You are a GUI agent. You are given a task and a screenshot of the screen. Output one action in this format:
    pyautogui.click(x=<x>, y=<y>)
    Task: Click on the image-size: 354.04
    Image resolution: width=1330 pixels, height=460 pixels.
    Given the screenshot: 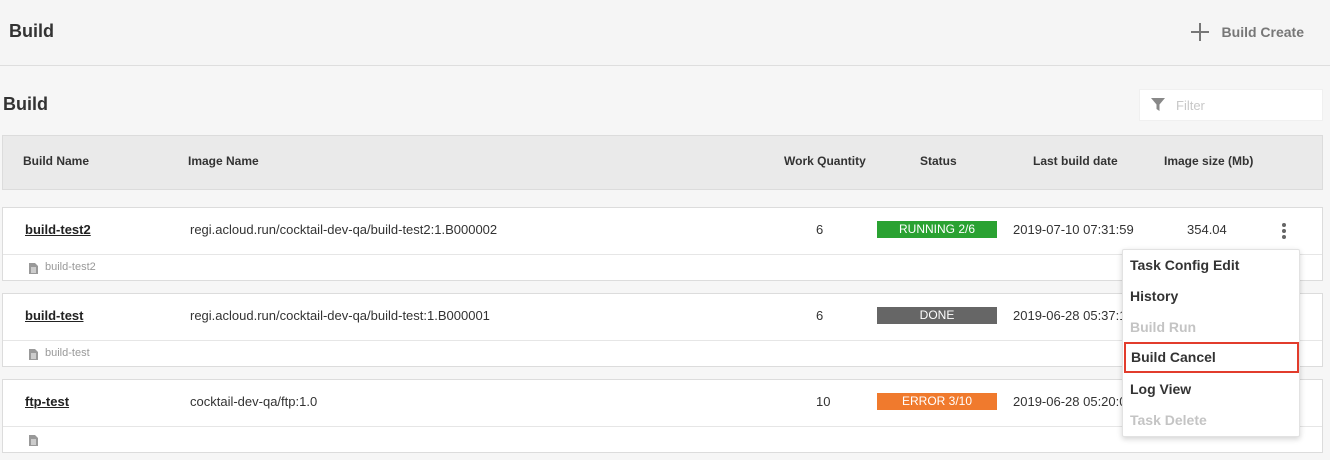 What is the action you would take?
    pyautogui.click(x=1207, y=229)
    